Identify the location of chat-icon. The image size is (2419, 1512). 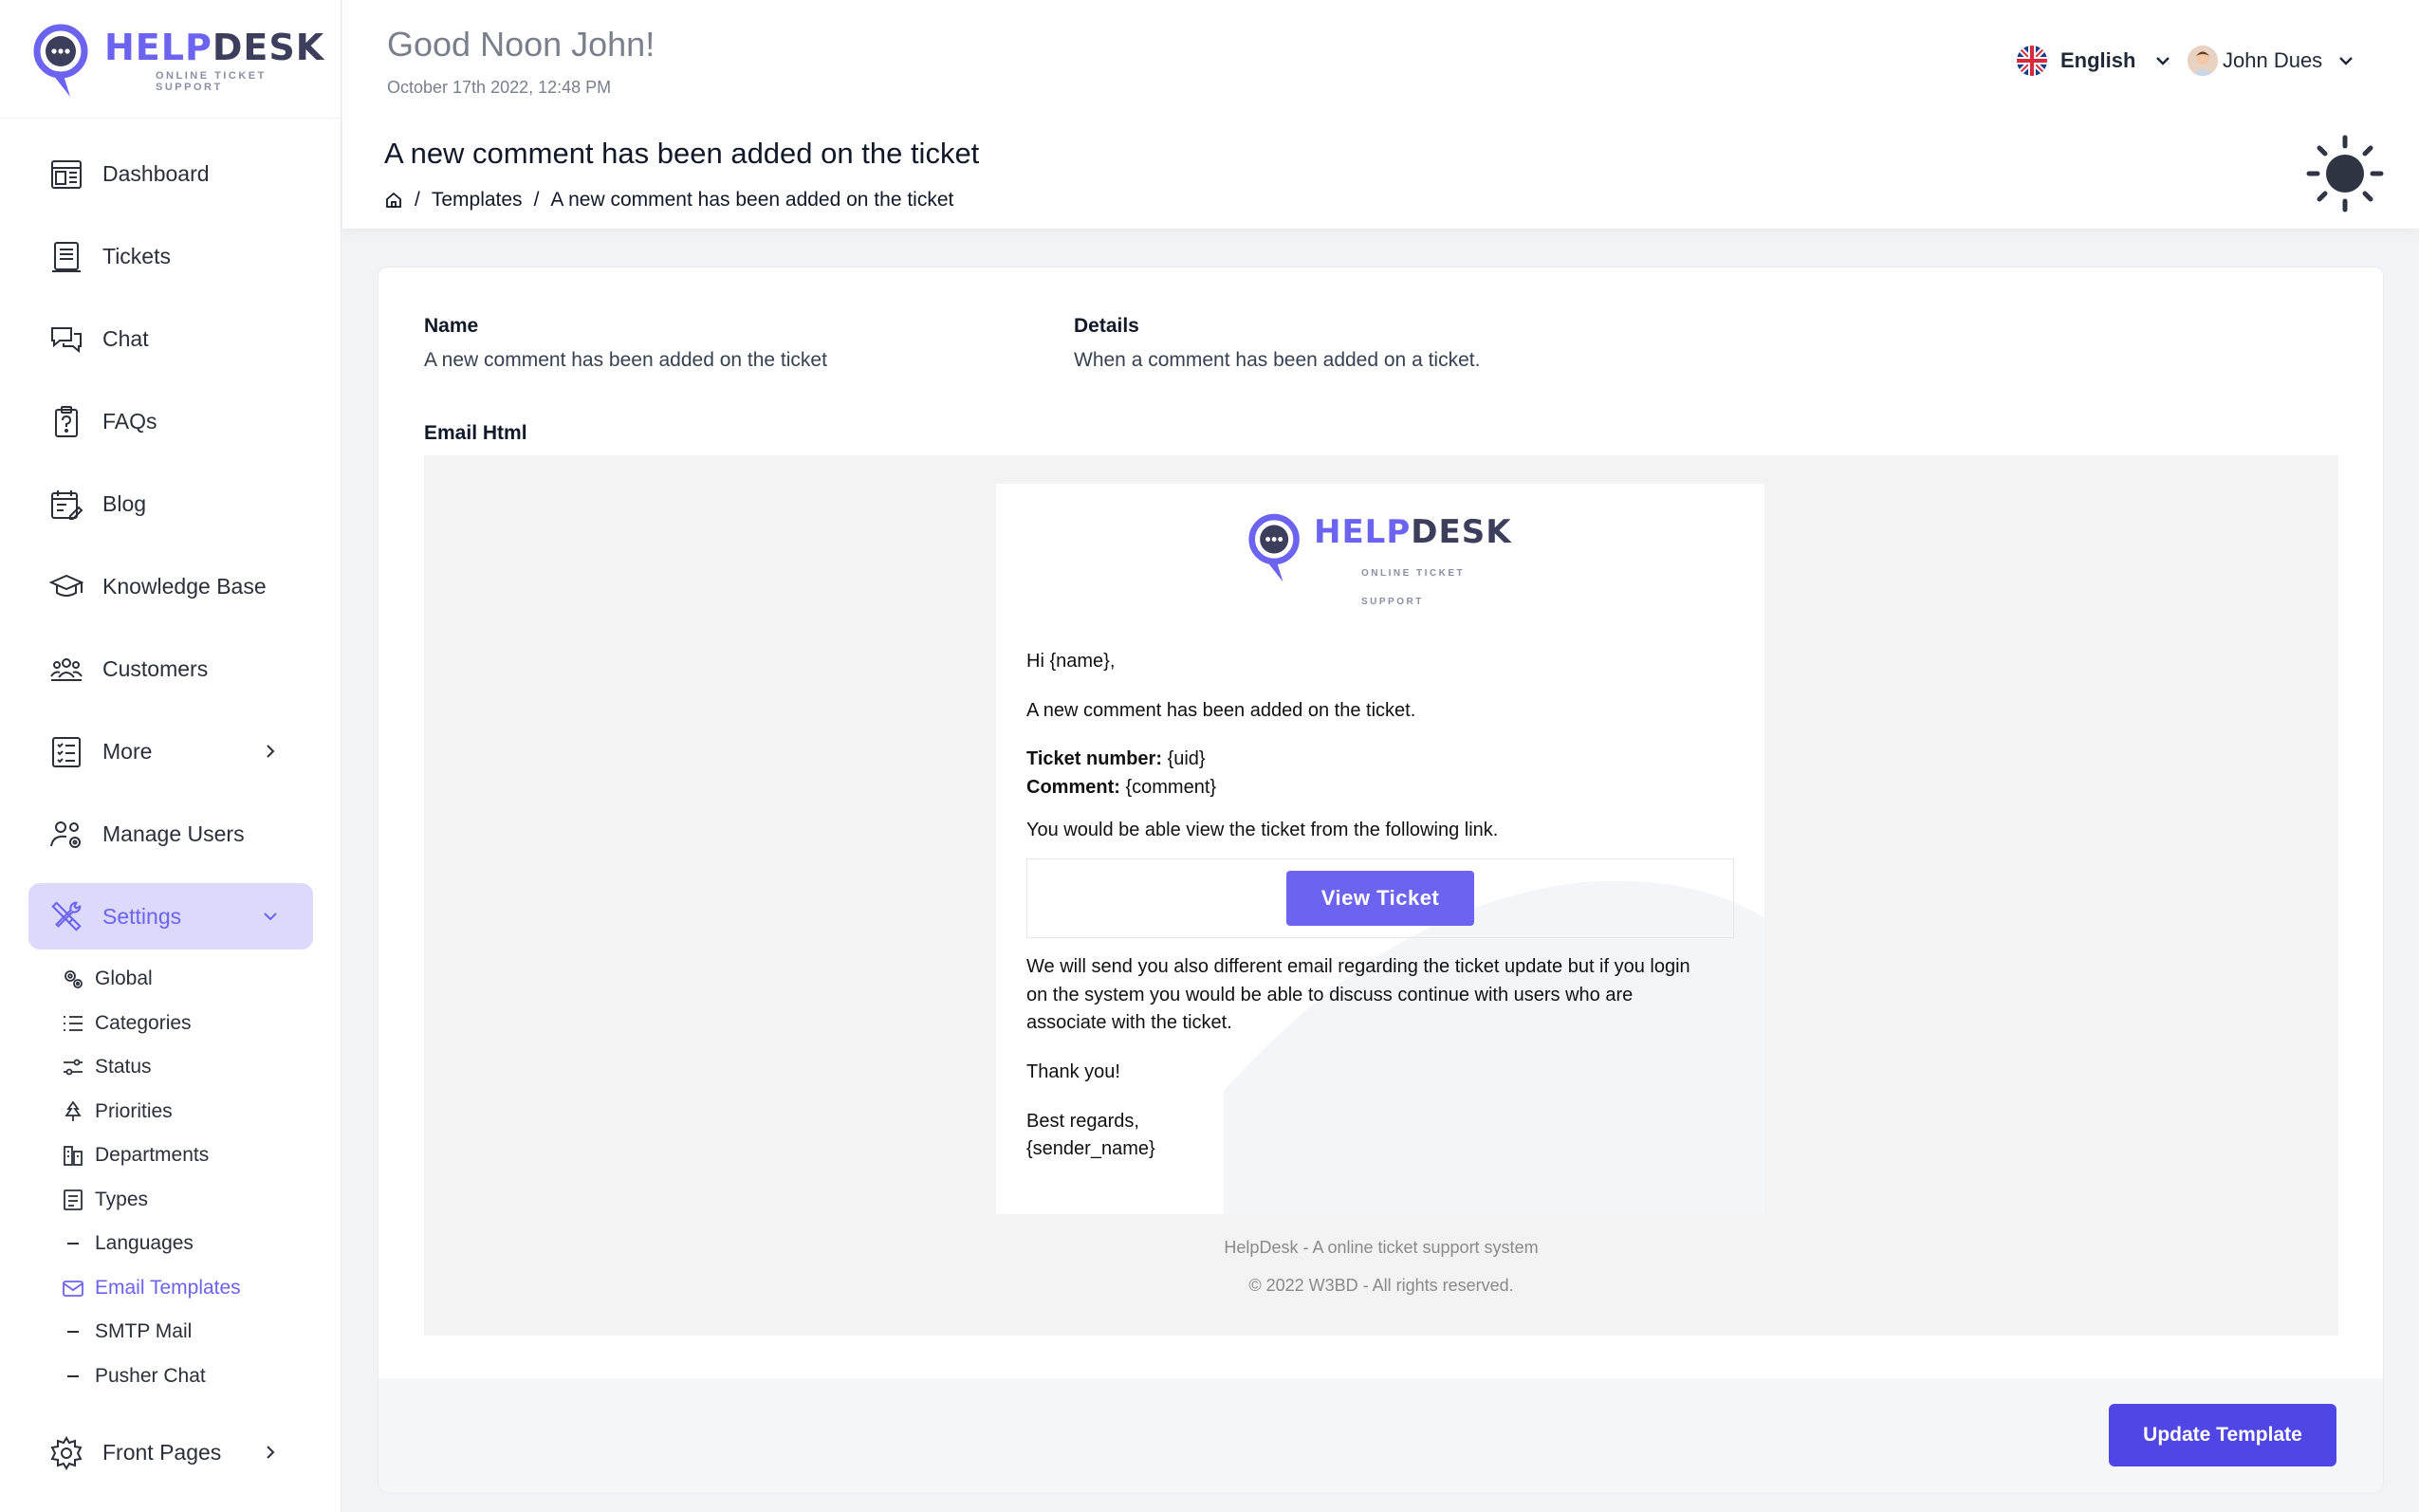
(66, 340).